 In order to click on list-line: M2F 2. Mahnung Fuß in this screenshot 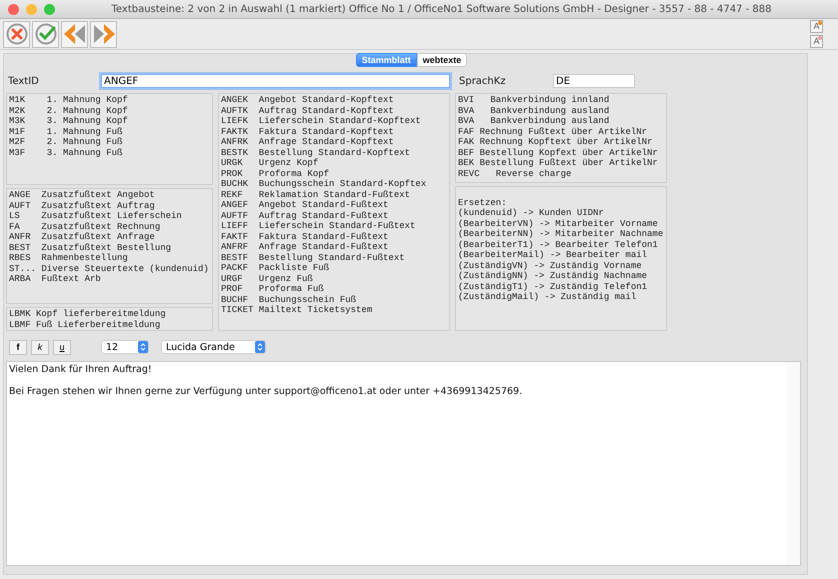, I will do `click(66, 142)`.